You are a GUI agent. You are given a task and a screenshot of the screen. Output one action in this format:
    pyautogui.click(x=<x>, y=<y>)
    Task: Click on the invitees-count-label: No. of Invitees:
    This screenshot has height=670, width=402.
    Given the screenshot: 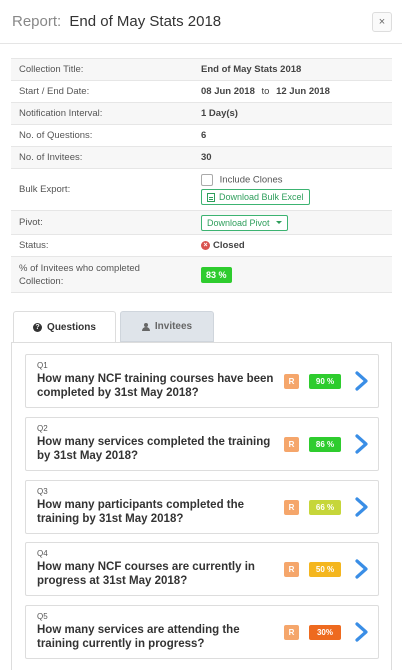 What is the action you would take?
    pyautogui.click(x=102, y=157)
    